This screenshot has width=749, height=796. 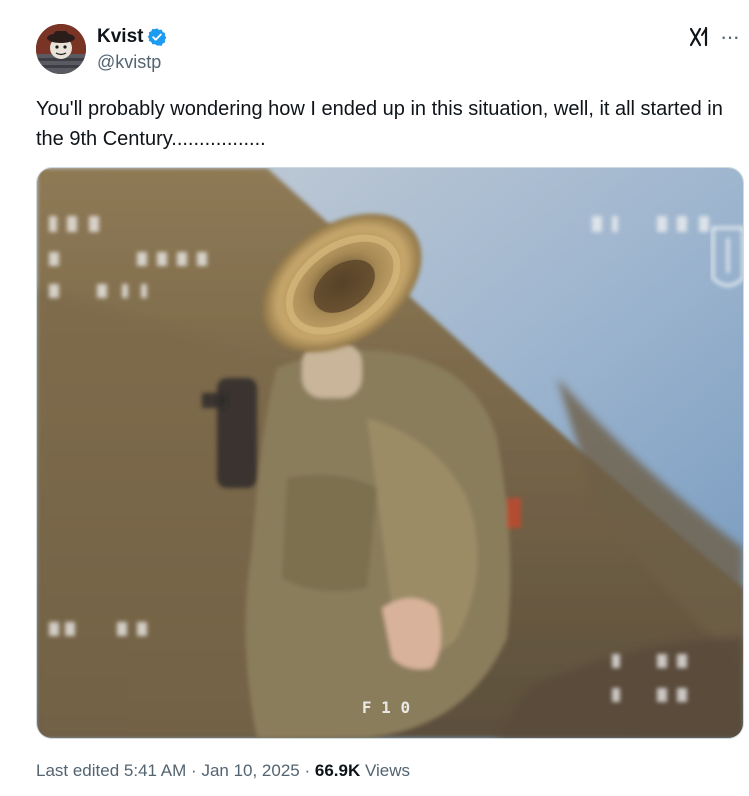 I want to click on verified-badge-icon, so click(x=157, y=37).